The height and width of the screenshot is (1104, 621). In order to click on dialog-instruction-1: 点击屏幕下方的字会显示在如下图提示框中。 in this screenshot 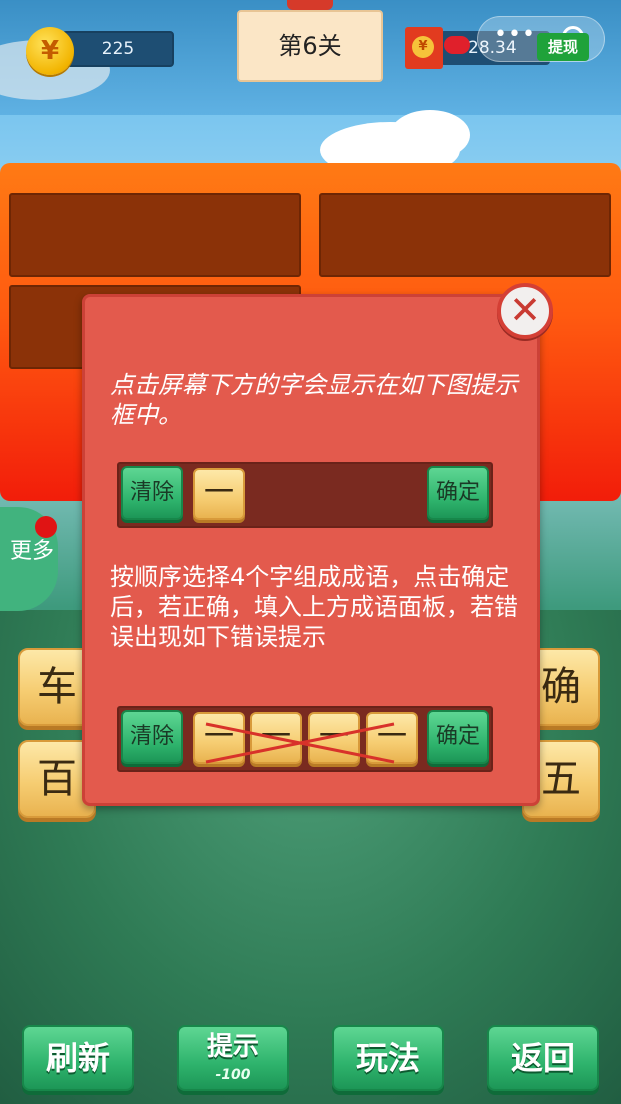, I will do `click(314, 400)`.